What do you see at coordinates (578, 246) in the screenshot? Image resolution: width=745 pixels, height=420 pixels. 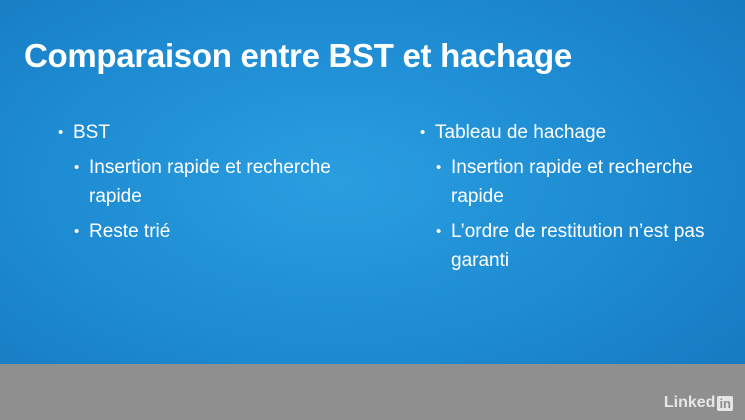 I see `right-item-text: L’ordre de restitution n’est pas garanti` at bounding box center [578, 246].